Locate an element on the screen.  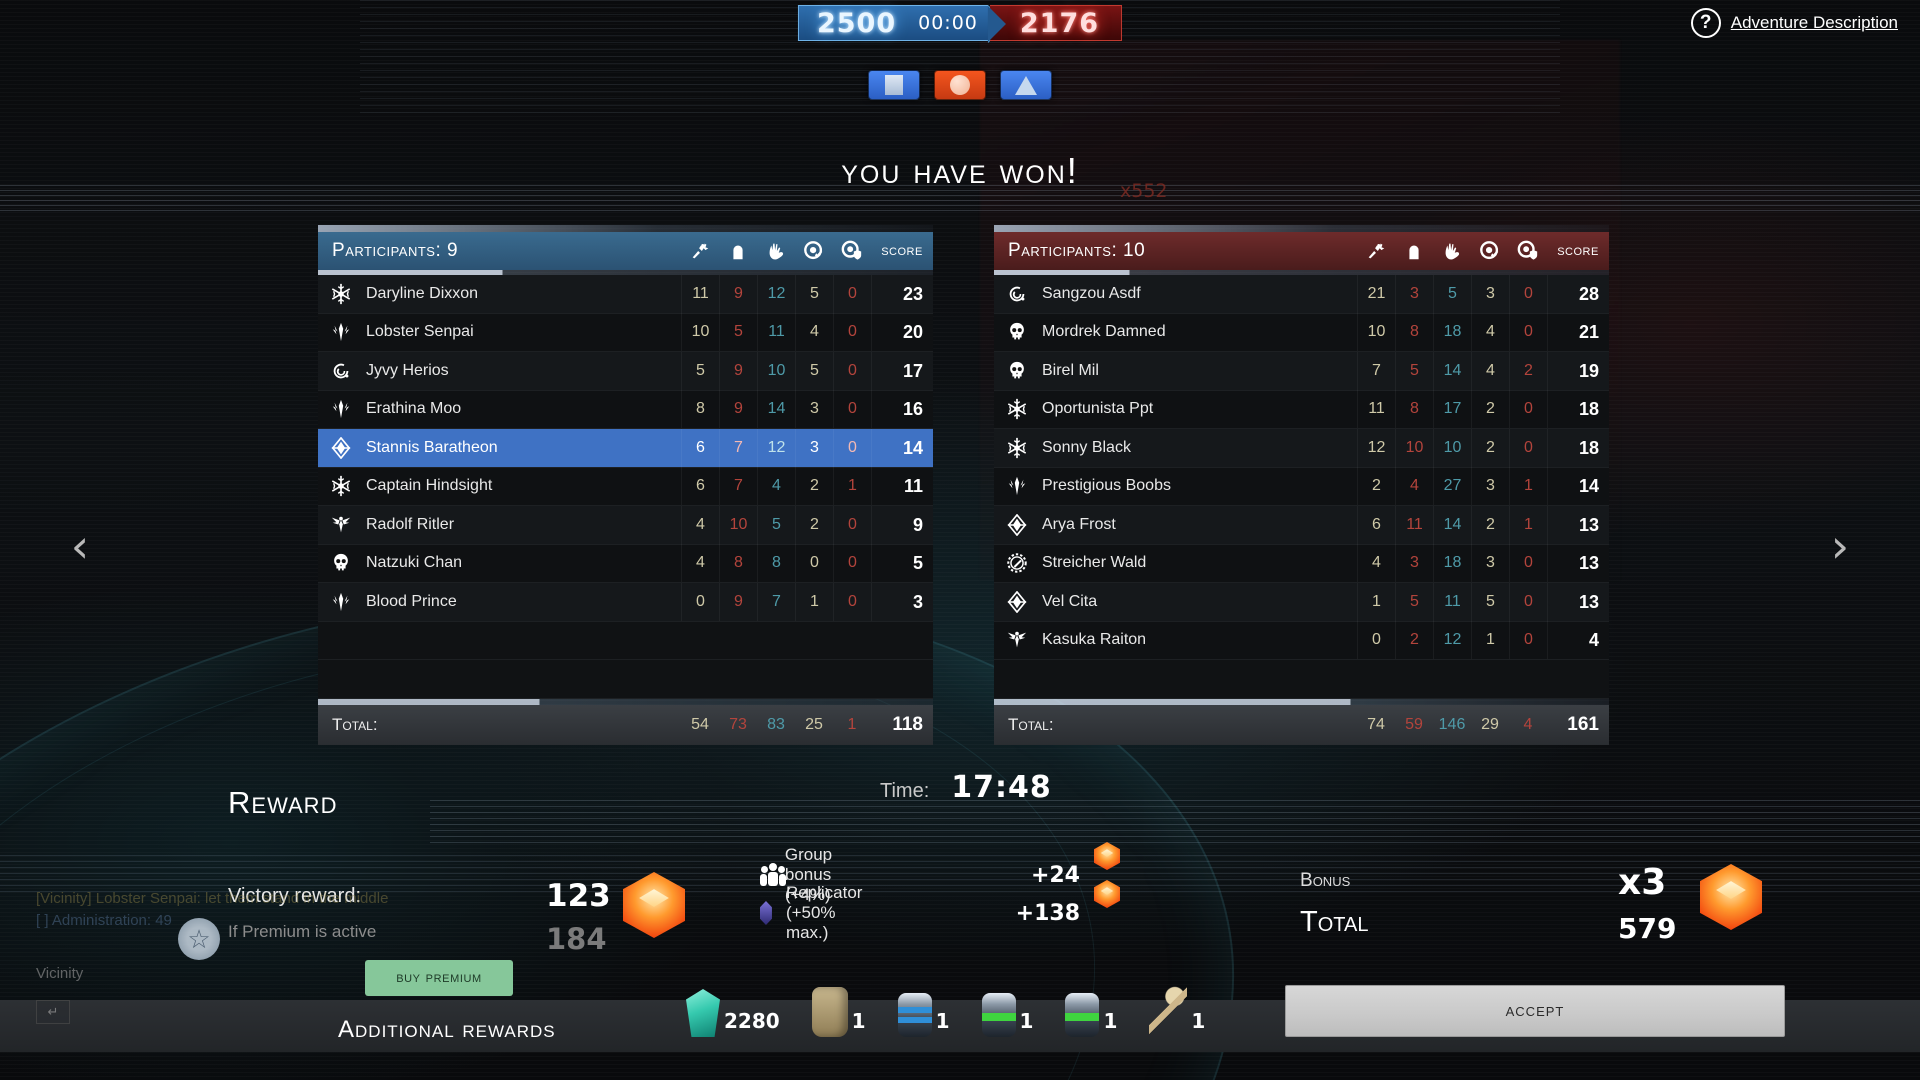
bonus-label: BONUS is located at coordinates (1325, 880).